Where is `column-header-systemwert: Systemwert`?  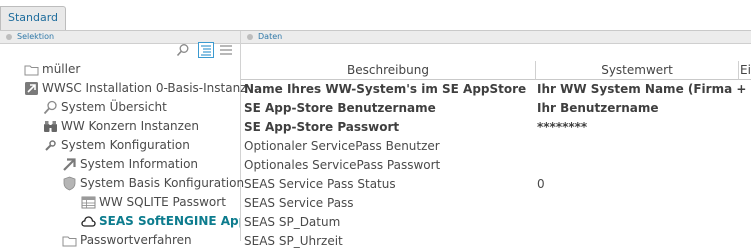 column-header-systemwert: Systemwert is located at coordinates (637, 70).